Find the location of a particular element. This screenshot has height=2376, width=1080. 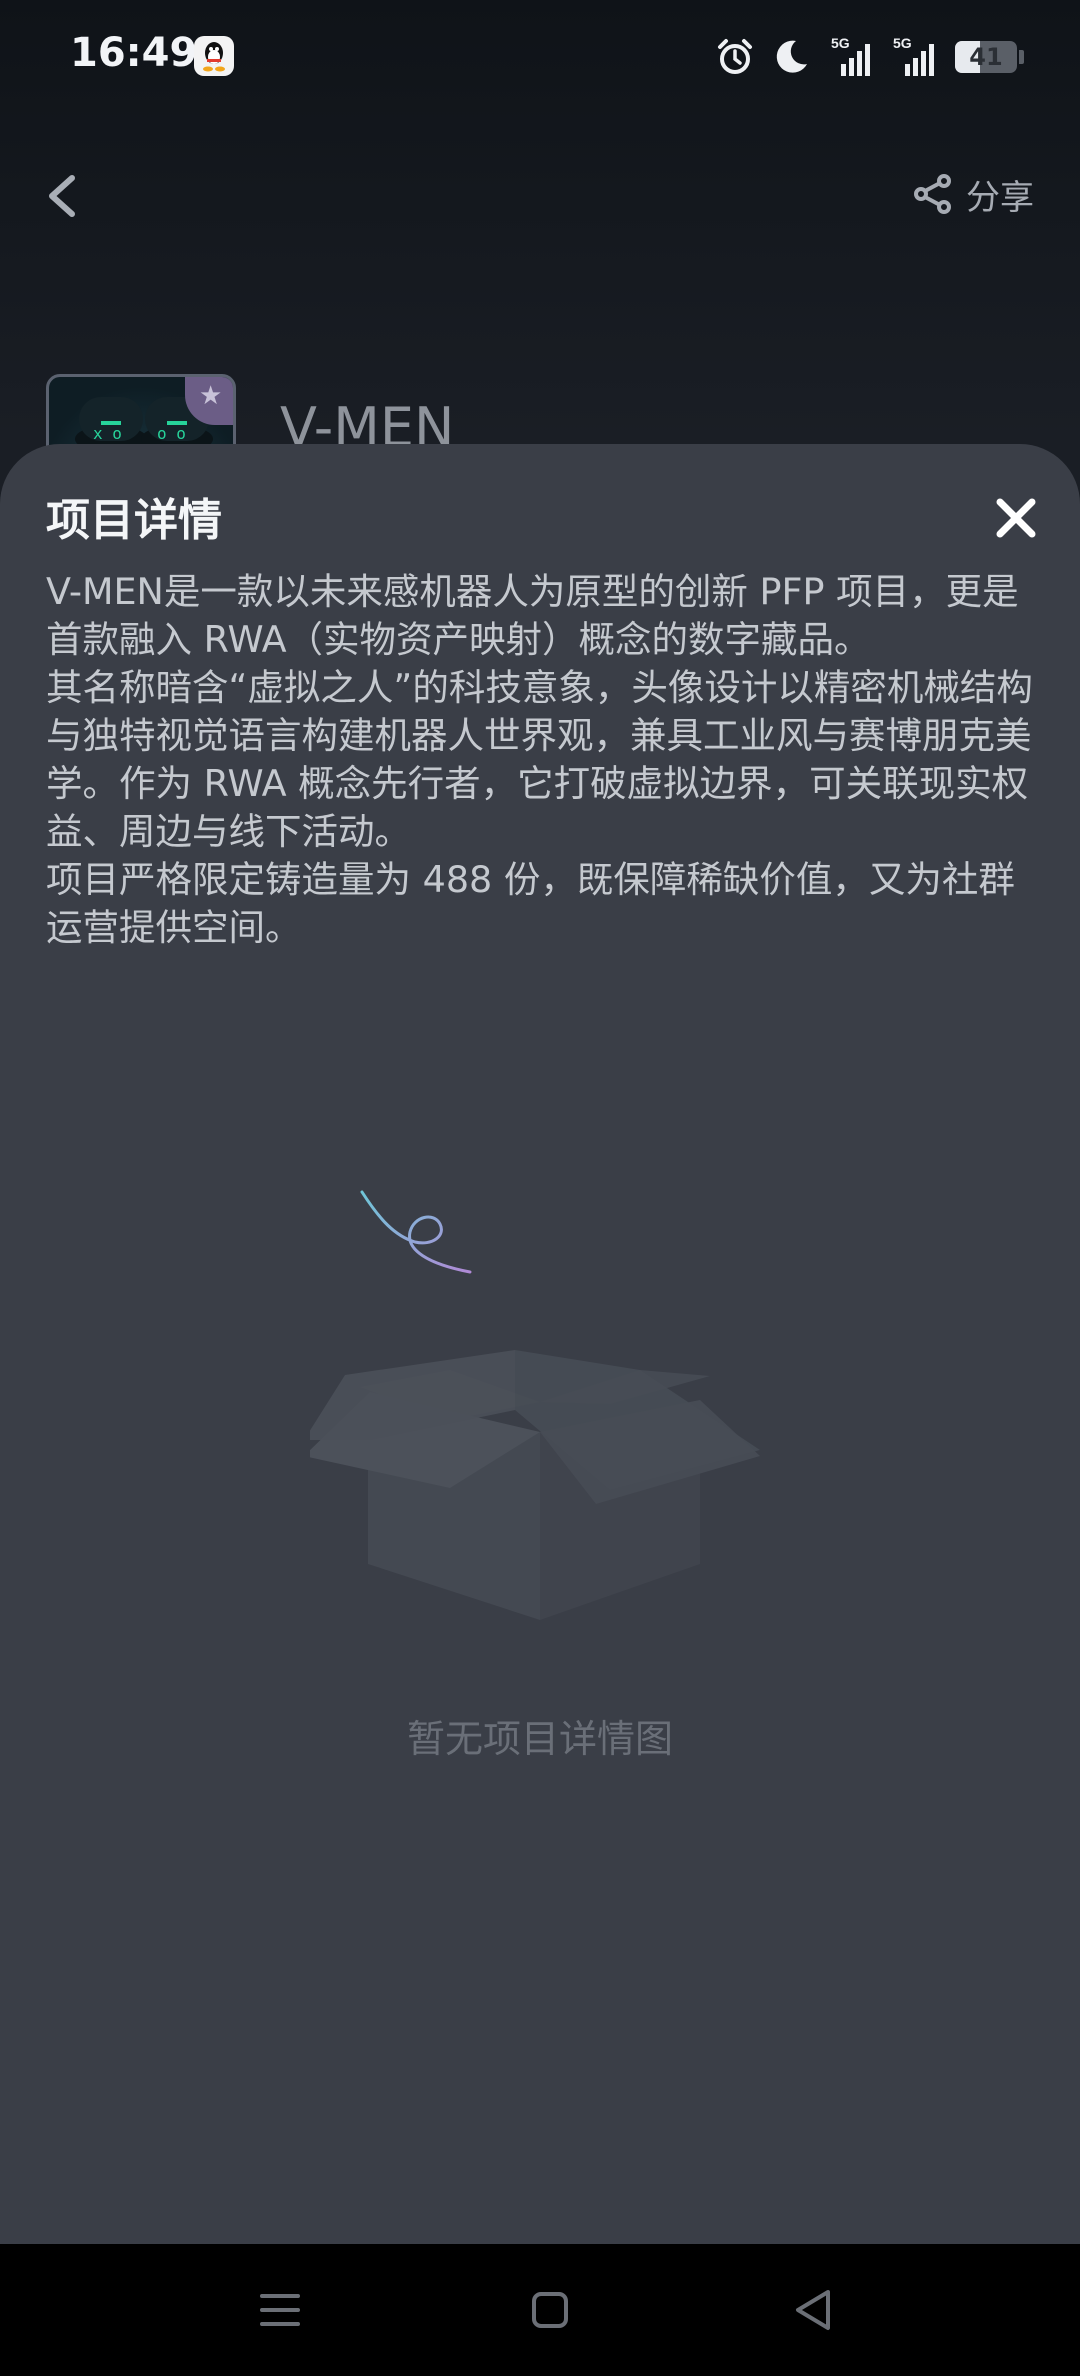

close-button is located at coordinates (1016, 518).